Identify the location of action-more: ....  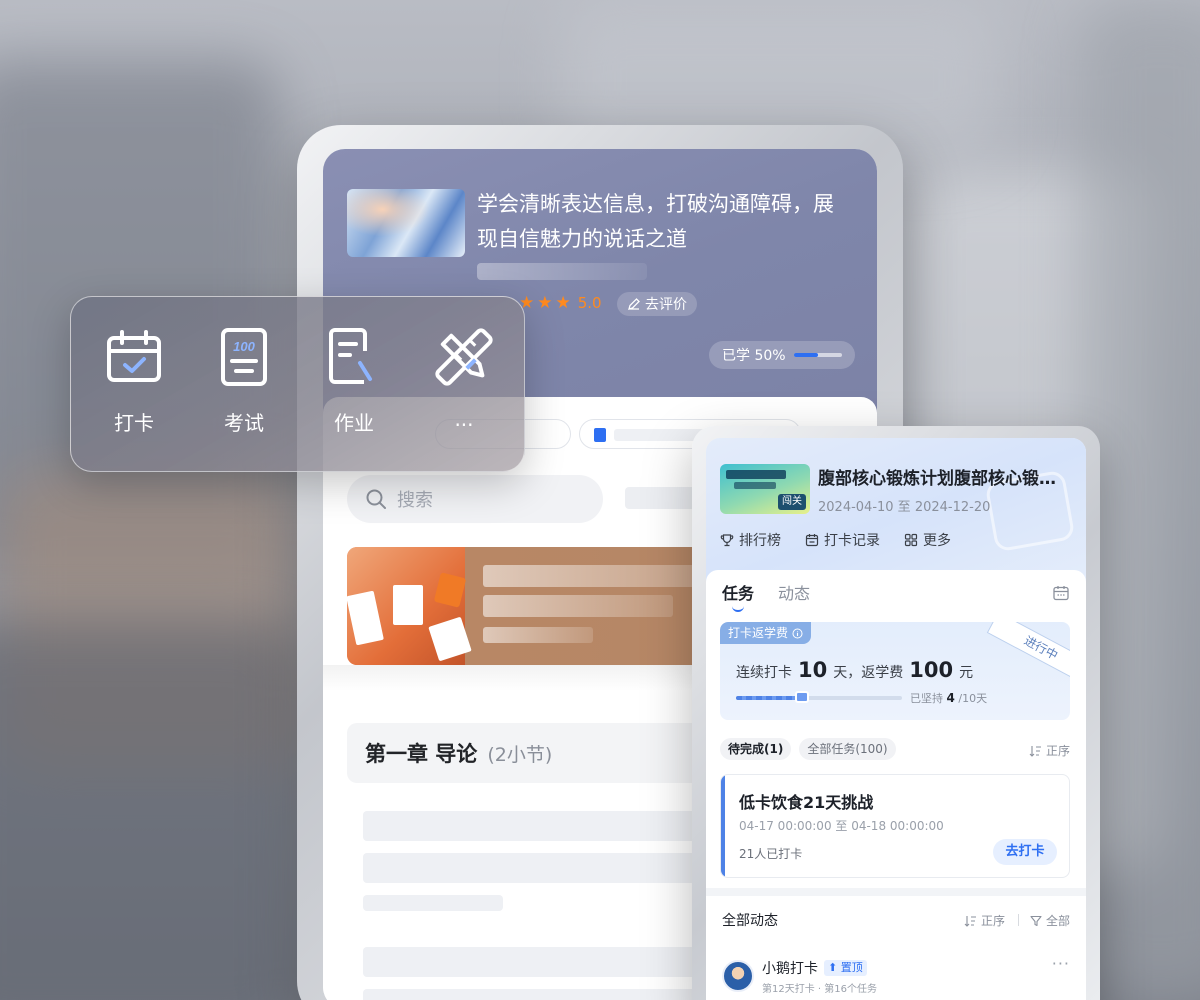
(464, 379).